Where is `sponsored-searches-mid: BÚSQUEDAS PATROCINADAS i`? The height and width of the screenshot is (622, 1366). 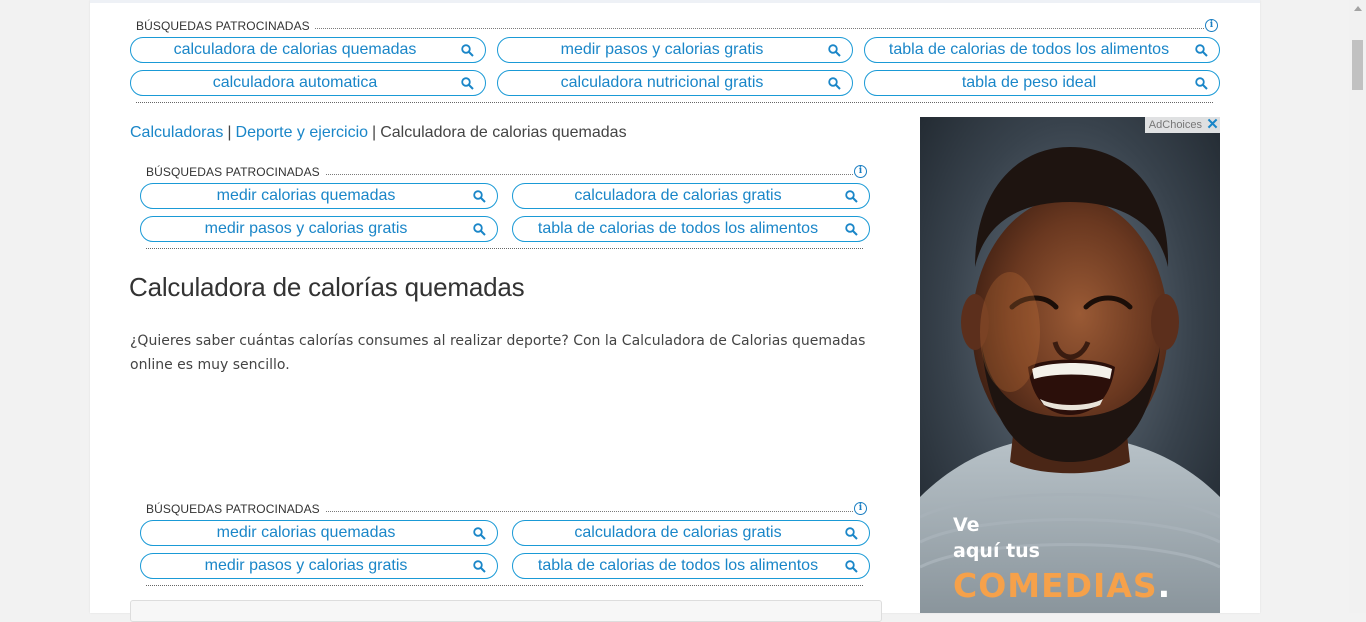
sponsored-searches-mid: BÚSQUEDAS PATROCINADAS i is located at coordinates (506, 173).